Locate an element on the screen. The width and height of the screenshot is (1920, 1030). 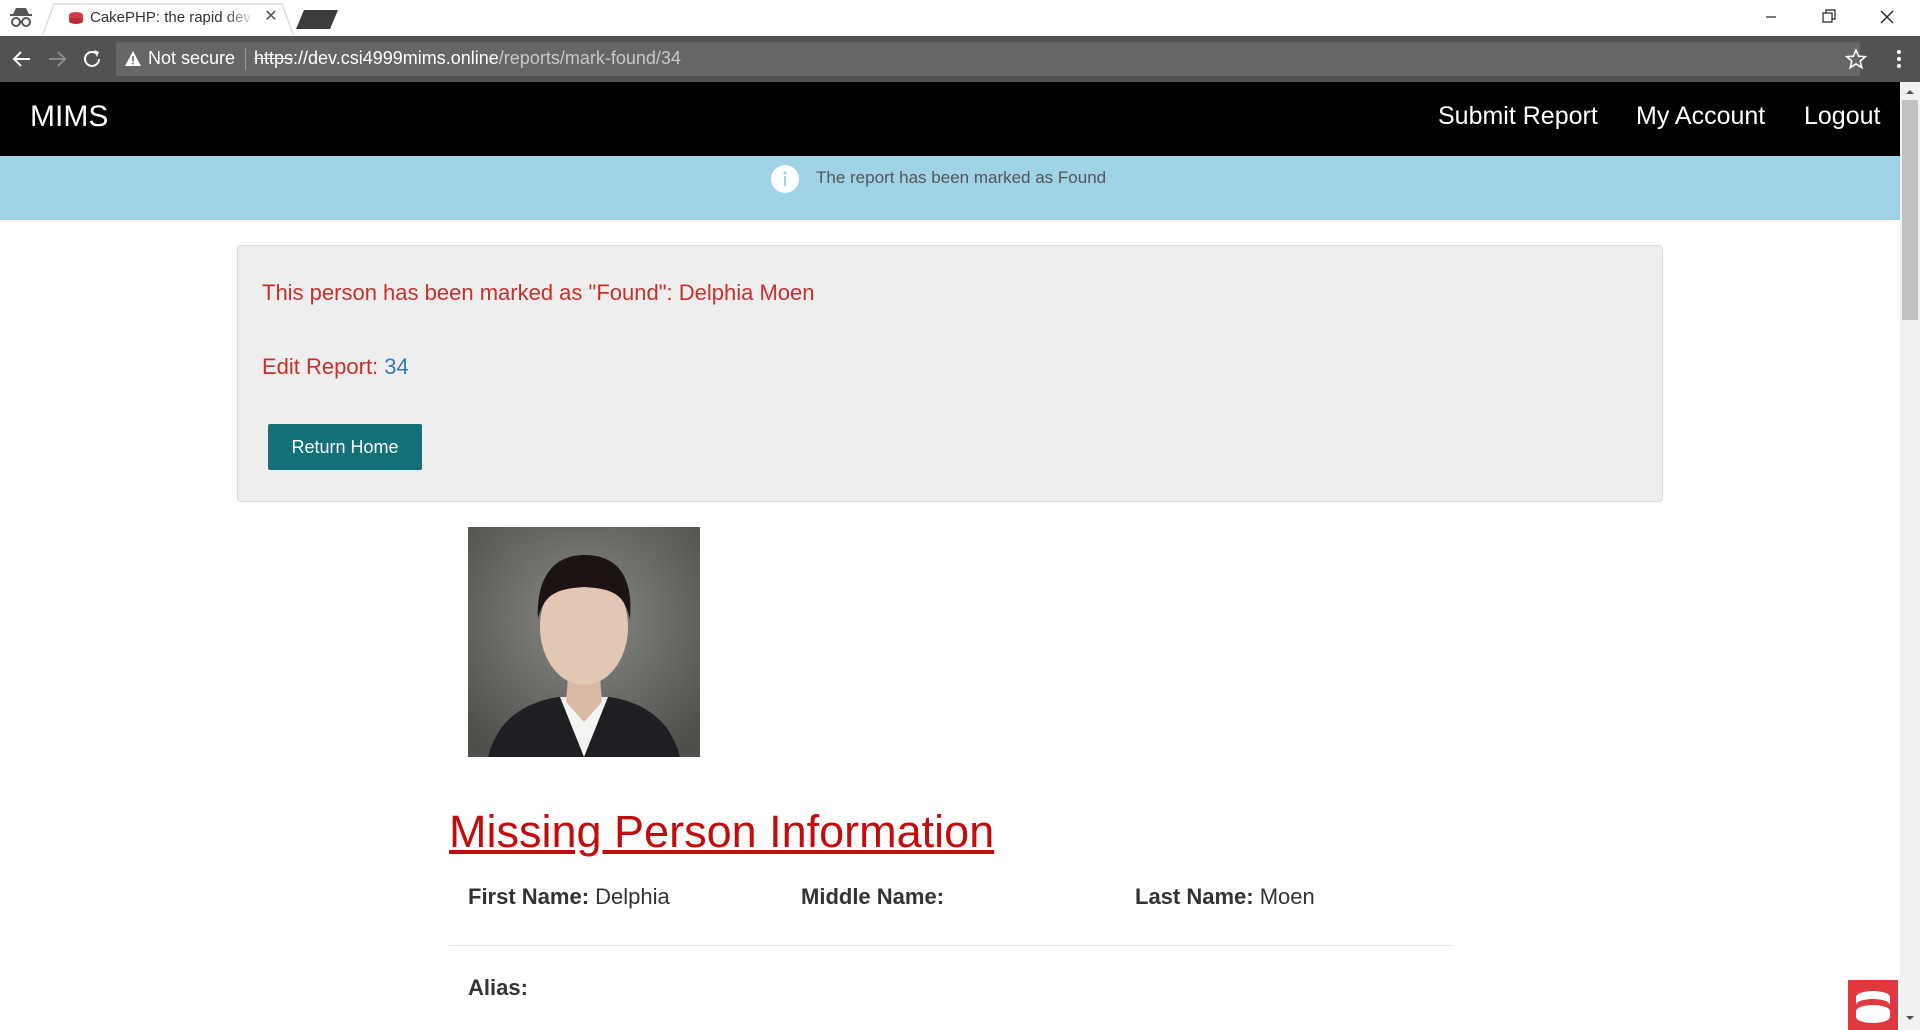
section-title: Missing Person Information is located at coordinates (722, 831).